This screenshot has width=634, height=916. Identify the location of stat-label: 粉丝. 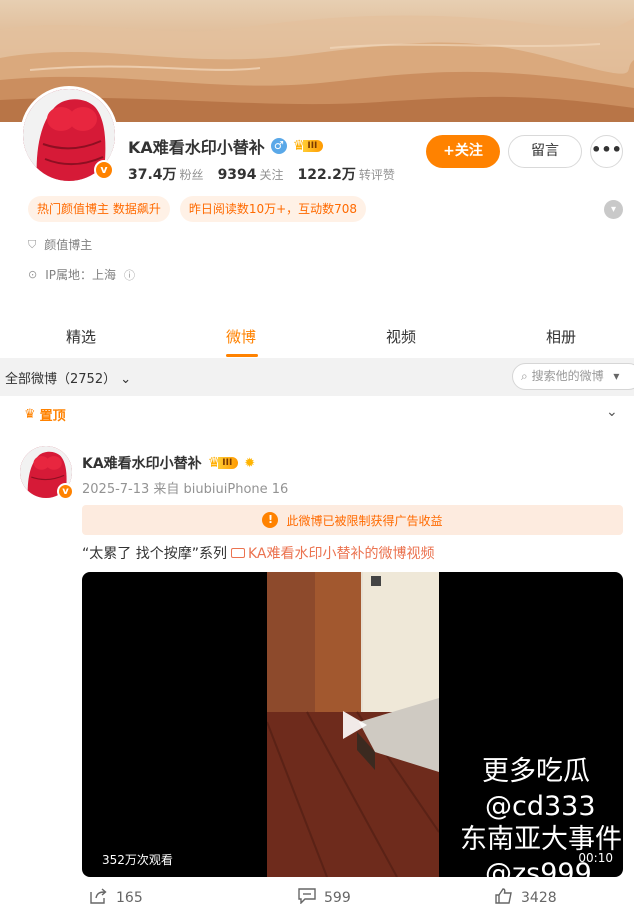
(191, 175).